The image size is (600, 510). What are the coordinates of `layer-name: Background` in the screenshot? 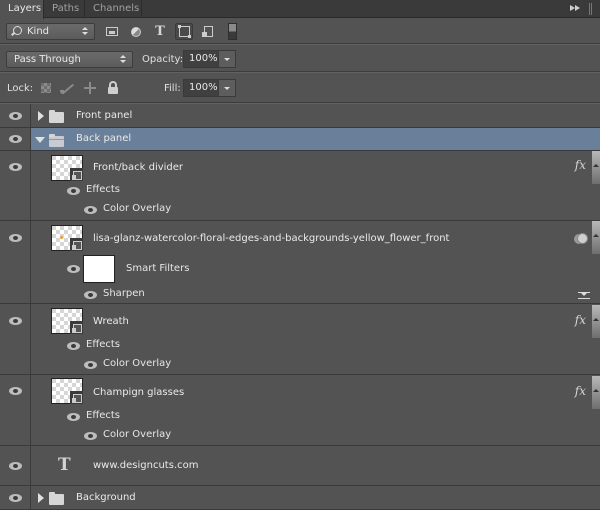 It's located at (106, 497).